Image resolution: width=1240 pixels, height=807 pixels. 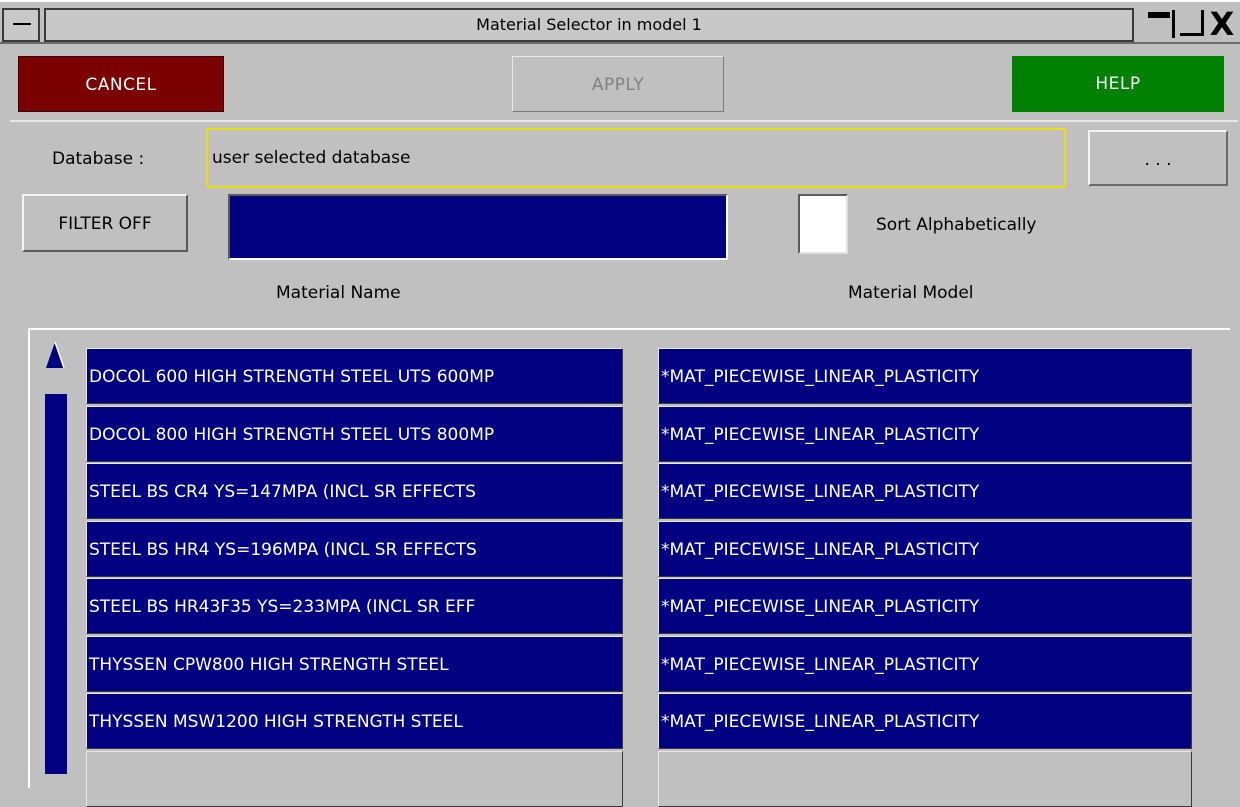 What do you see at coordinates (636, 158) in the screenshot?
I see `database-field: user selected database` at bounding box center [636, 158].